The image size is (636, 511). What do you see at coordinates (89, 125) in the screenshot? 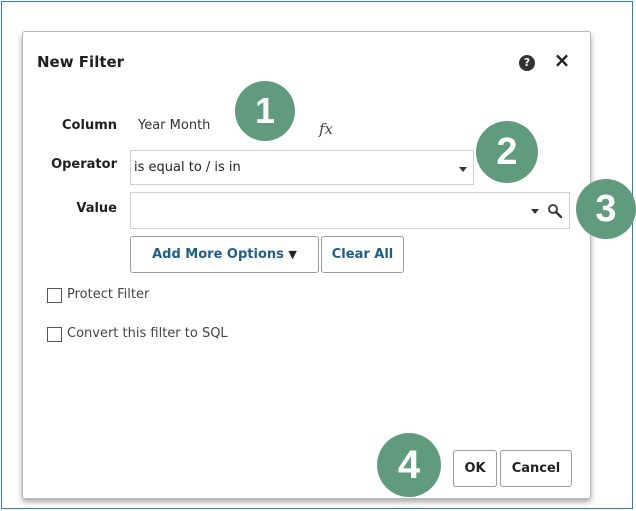
I see `column-label: Column` at bounding box center [89, 125].